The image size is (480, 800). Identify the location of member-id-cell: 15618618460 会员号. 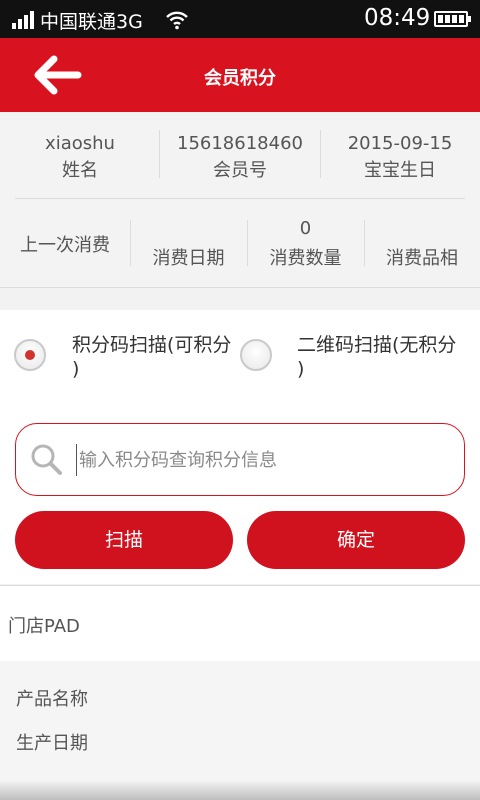
(240, 157).